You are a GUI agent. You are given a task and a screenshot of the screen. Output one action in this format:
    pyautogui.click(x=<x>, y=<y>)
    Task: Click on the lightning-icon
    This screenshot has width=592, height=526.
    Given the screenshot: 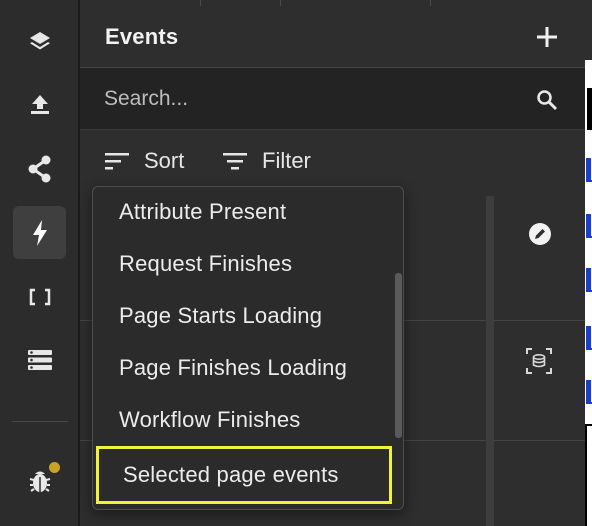 What is the action you would take?
    pyautogui.click(x=39, y=232)
    